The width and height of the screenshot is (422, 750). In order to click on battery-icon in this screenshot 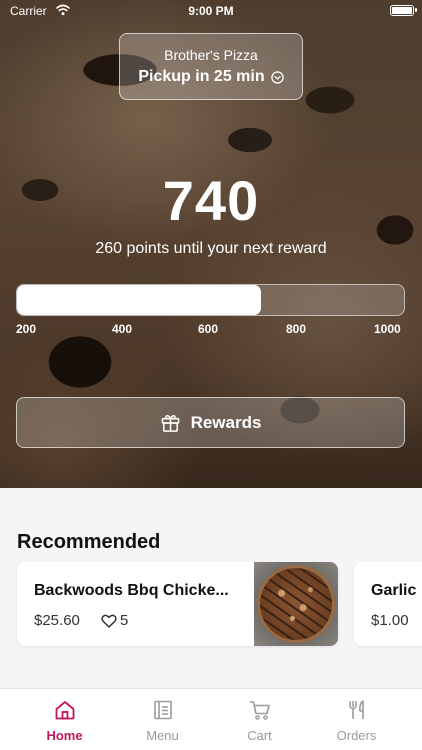, I will do `click(403, 10)`.